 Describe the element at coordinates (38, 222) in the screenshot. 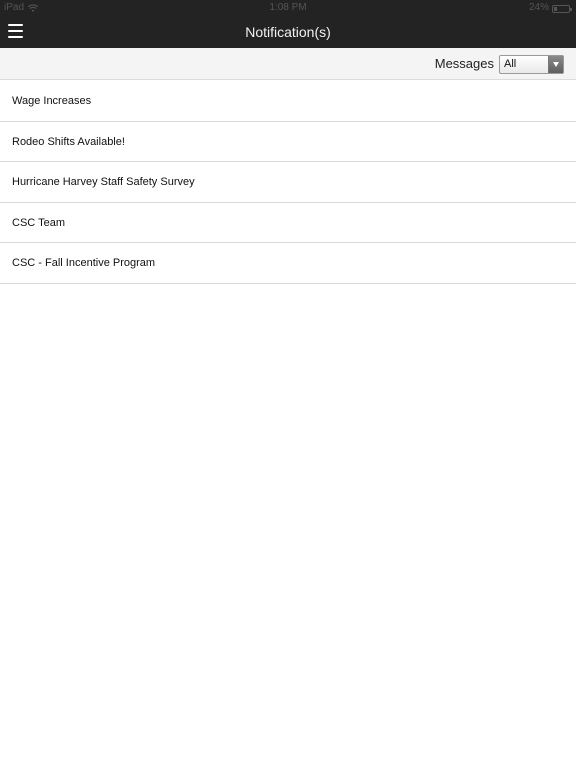

I see `message-title: CSC Team` at that location.